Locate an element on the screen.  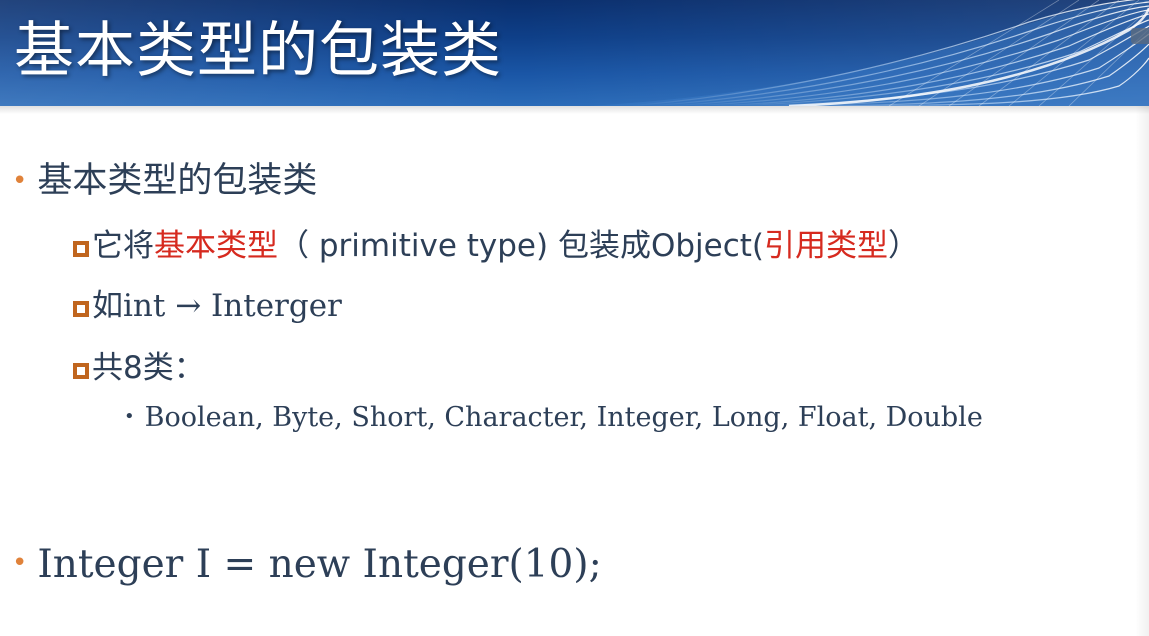
code-example-text: Integer I = new Integer(10); is located at coordinates (319, 564).